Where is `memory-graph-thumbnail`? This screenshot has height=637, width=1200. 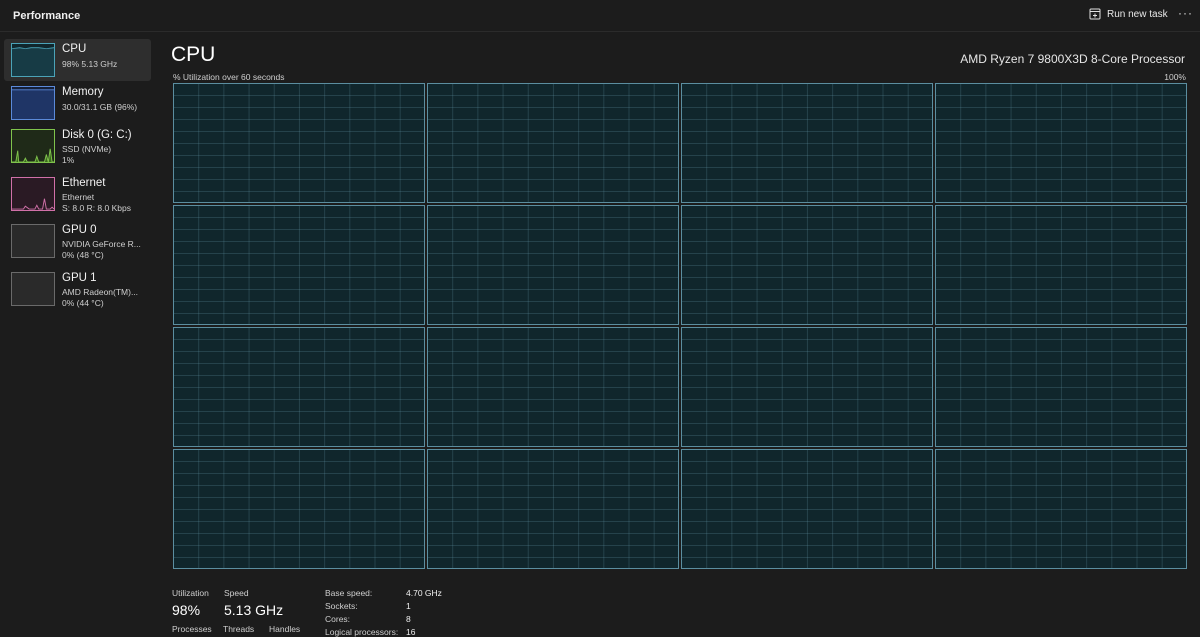
memory-graph-thumbnail is located at coordinates (33, 103).